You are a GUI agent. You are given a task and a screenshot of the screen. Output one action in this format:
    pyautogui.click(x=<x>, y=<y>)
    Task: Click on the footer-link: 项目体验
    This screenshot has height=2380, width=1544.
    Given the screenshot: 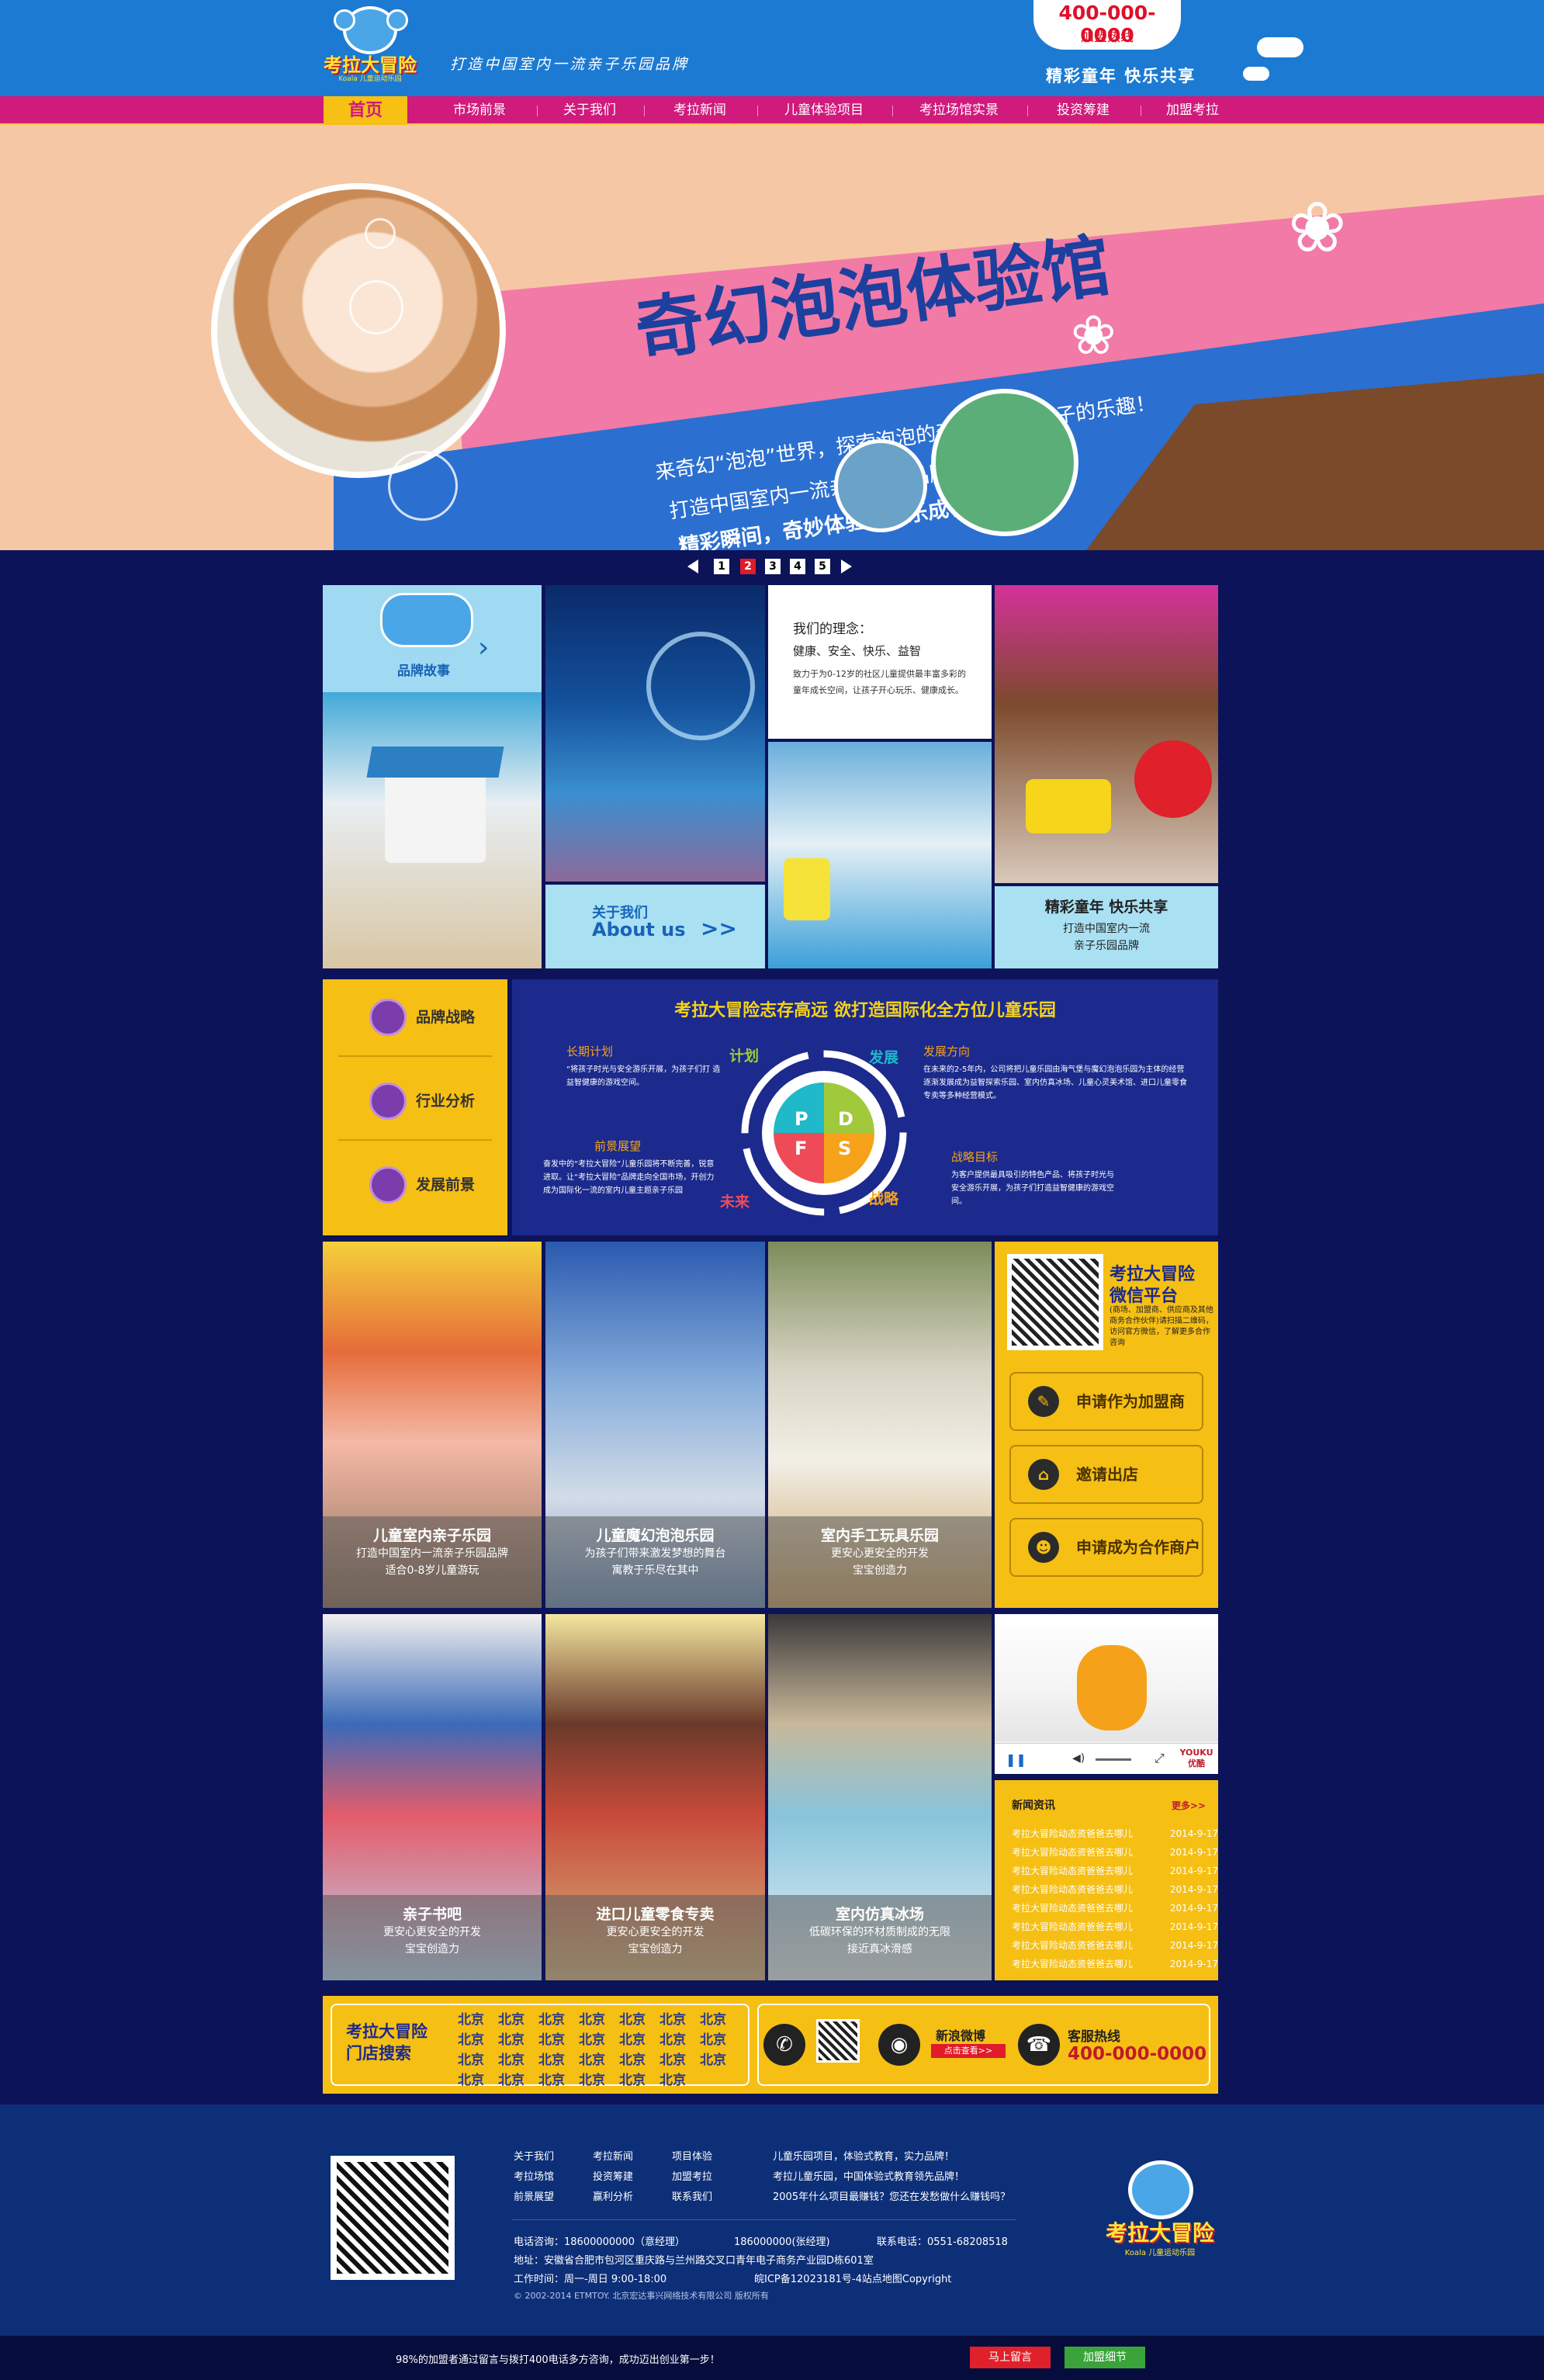 What is the action you would take?
    pyautogui.click(x=692, y=2155)
    